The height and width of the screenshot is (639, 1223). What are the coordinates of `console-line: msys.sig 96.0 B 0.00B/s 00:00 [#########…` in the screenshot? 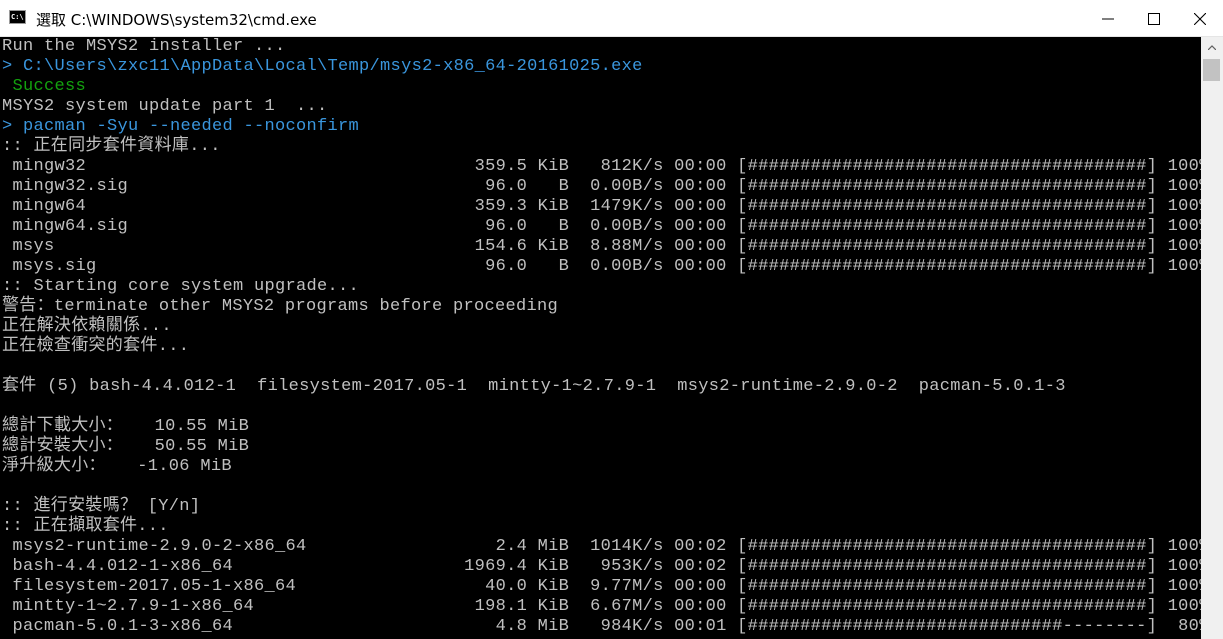 It's located at (602, 266).